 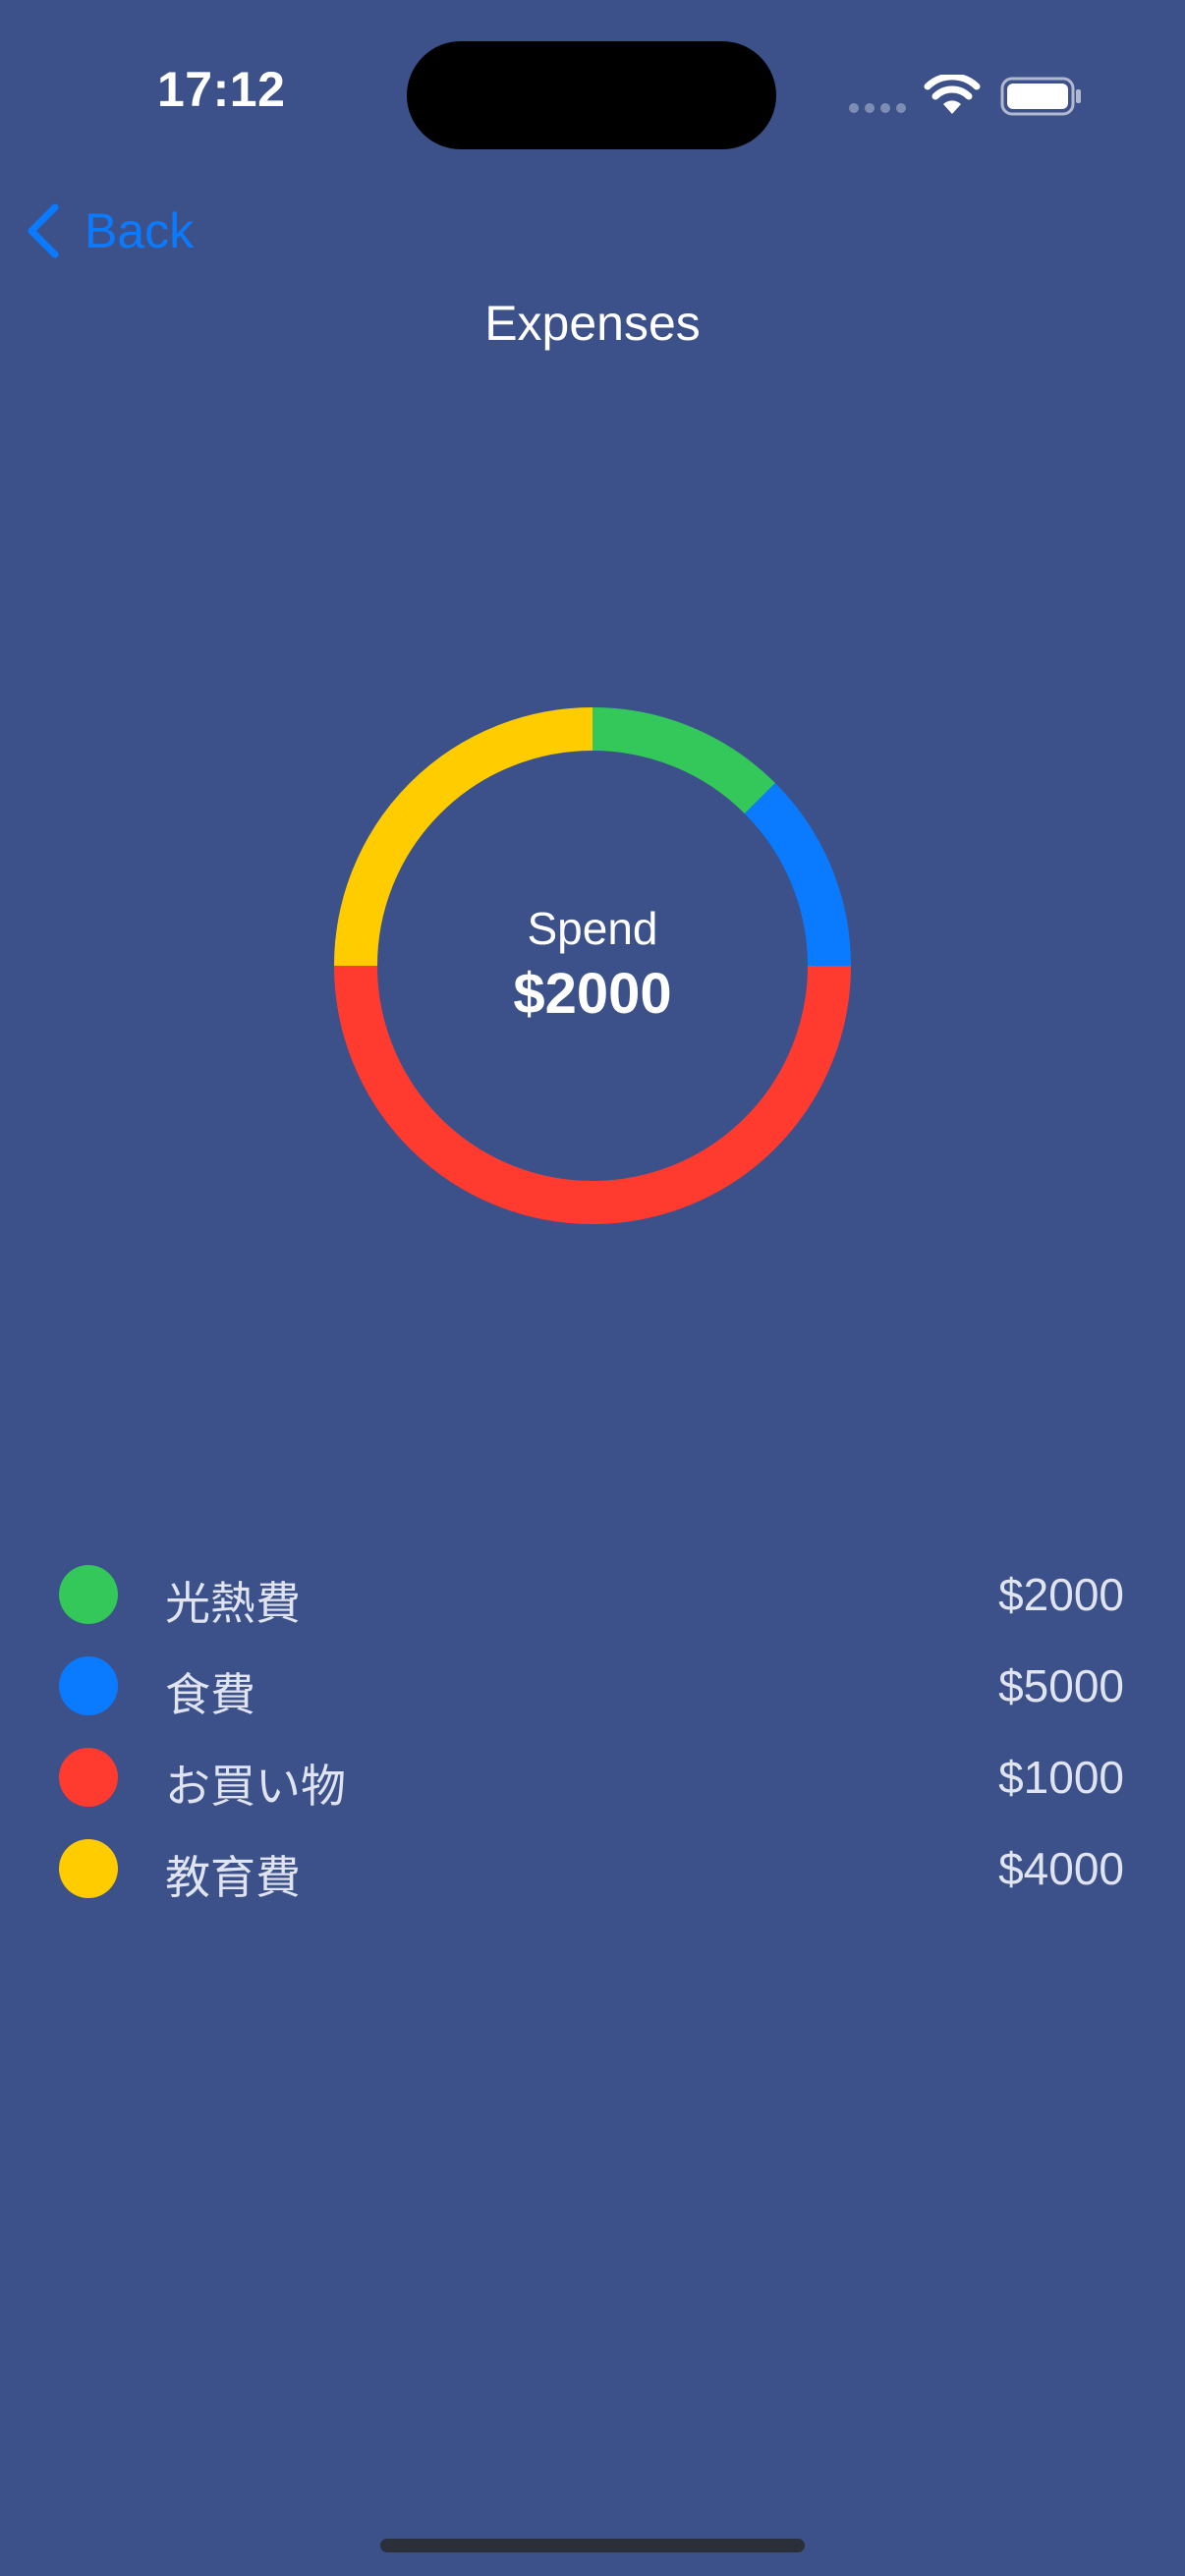 What do you see at coordinates (592, 95) in the screenshot?
I see `dynamic-island` at bounding box center [592, 95].